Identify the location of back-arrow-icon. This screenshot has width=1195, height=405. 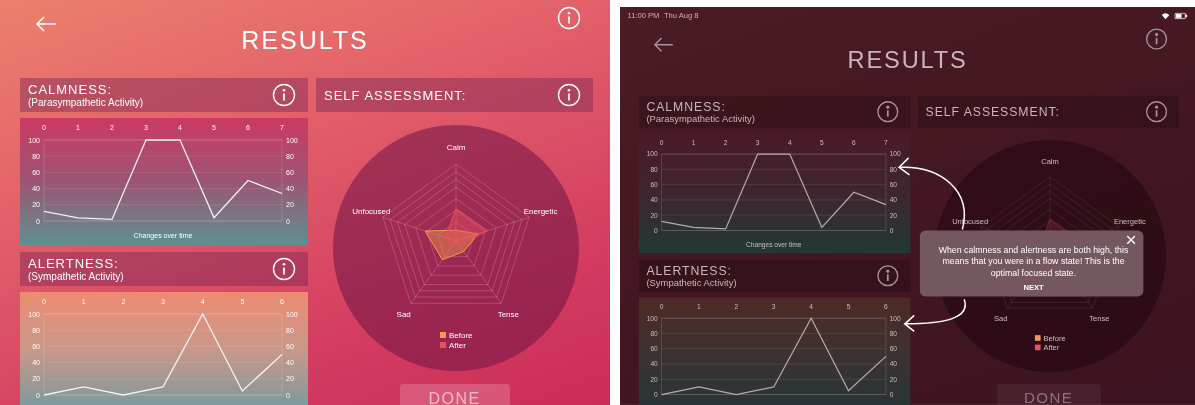
(663, 45).